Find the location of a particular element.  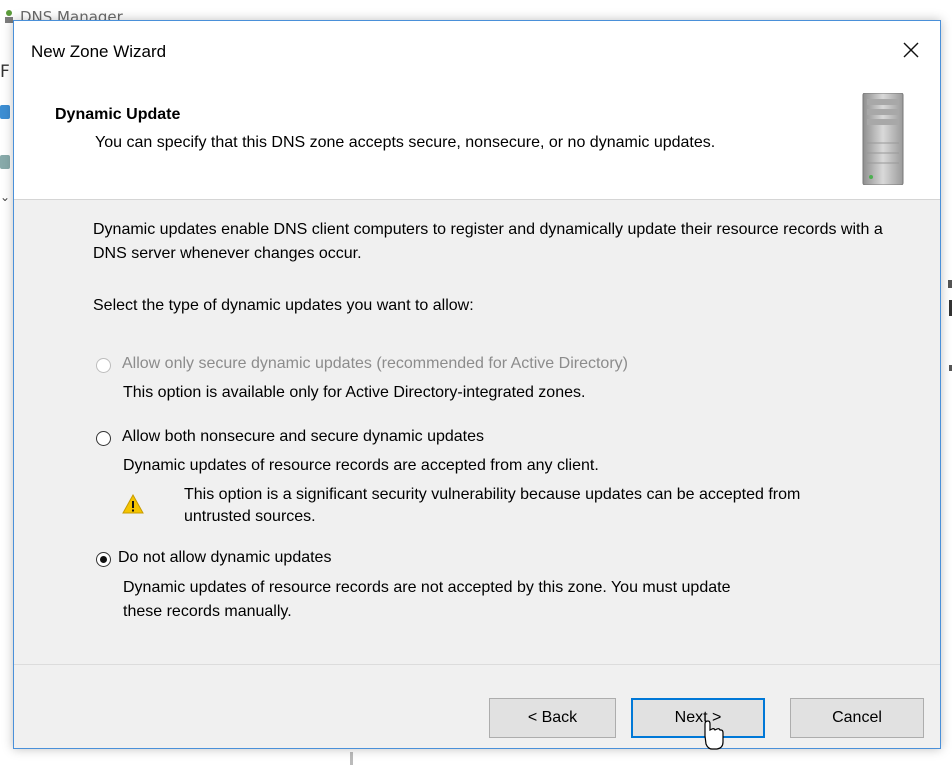

close-icon is located at coordinates (911, 50).